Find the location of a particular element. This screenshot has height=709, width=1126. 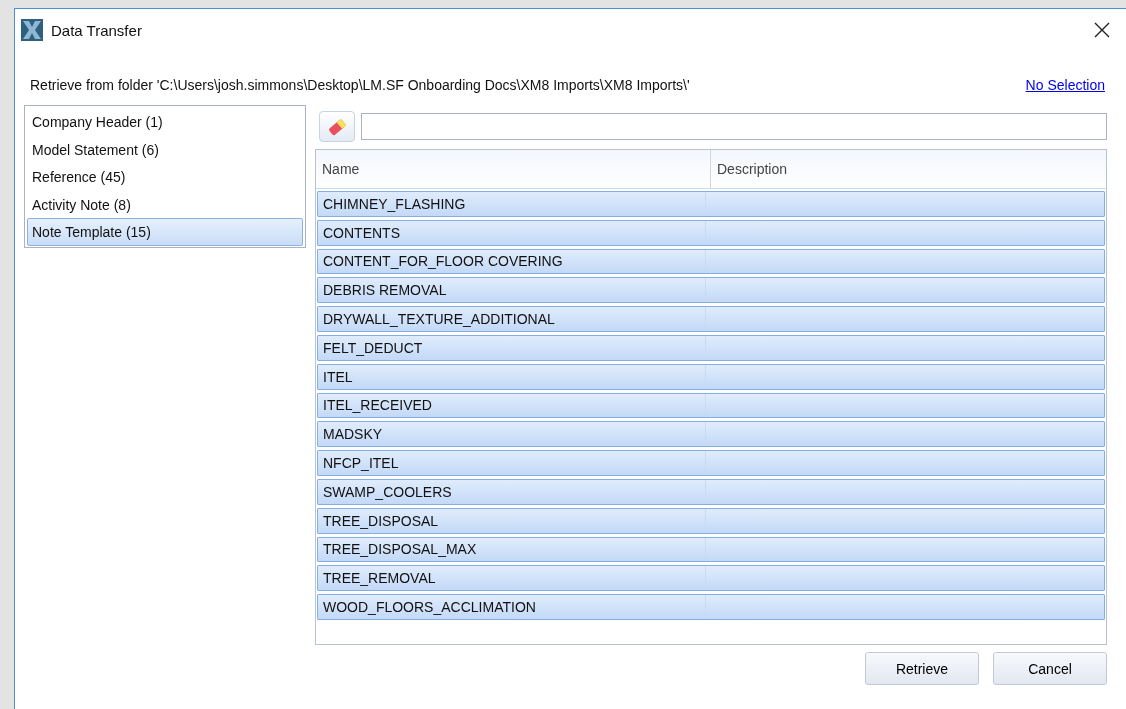

table-row: CHIMNEY_FLASHING is located at coordinates (711, 204).